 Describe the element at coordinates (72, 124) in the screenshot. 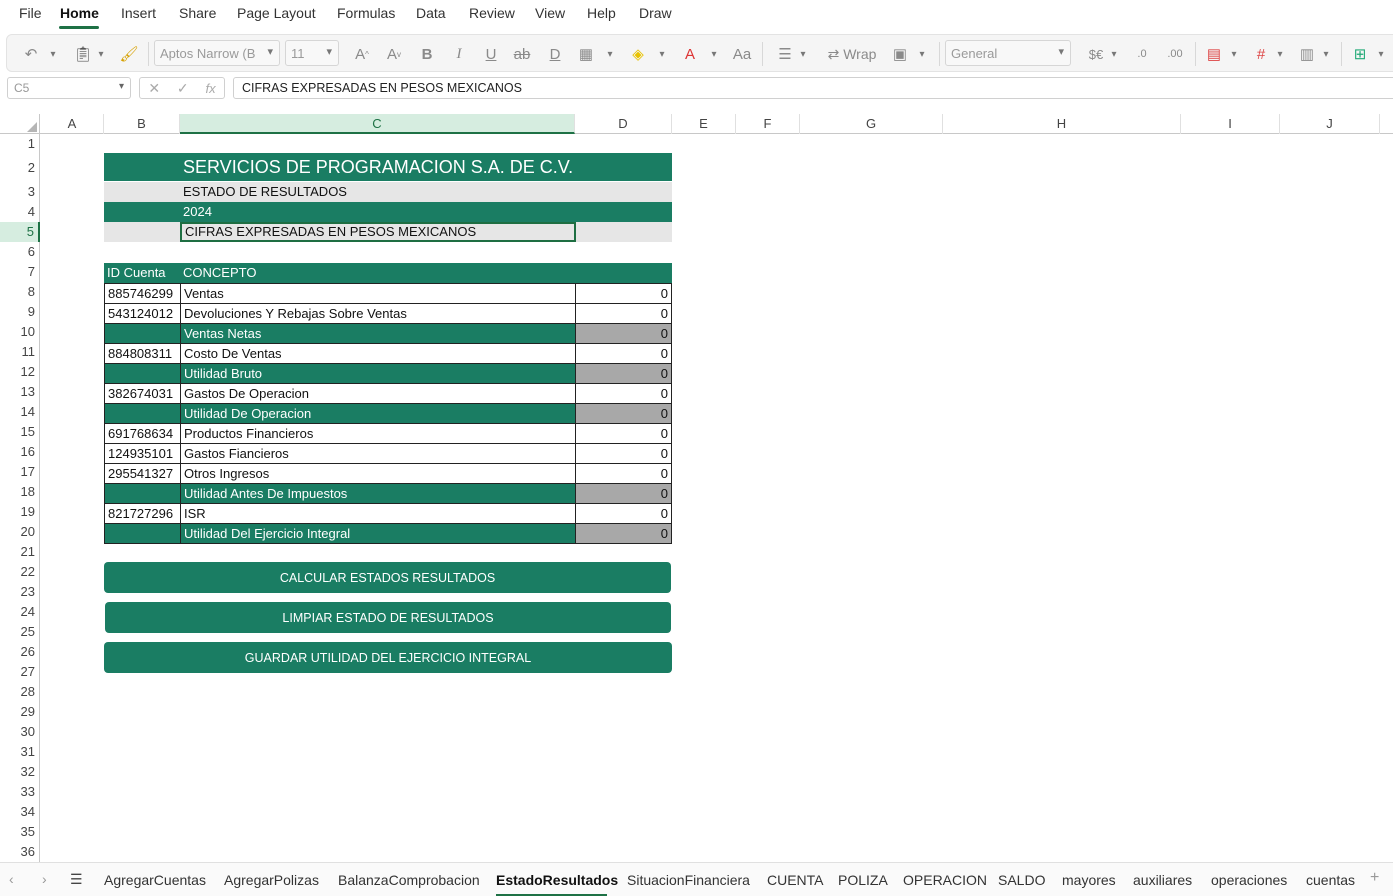

I see `column-header: A` at that location.